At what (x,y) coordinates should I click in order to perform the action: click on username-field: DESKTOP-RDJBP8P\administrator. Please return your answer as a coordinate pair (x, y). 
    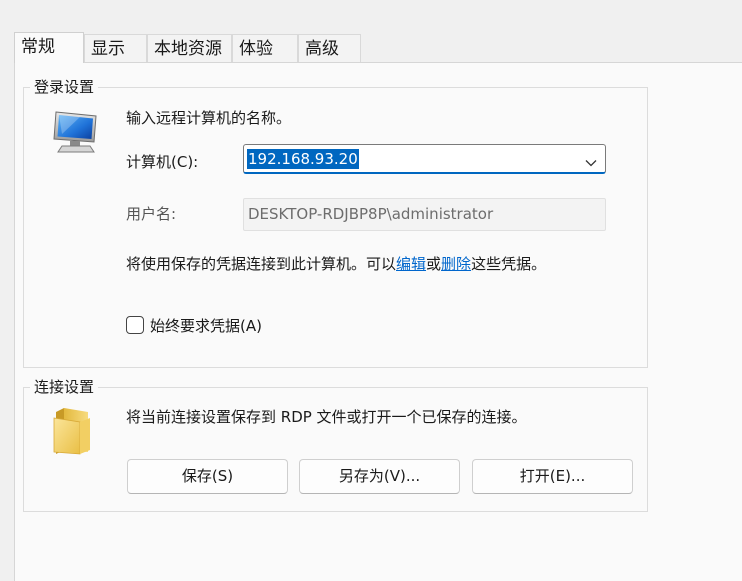
    Looking at the image, I should click on (424, 214).